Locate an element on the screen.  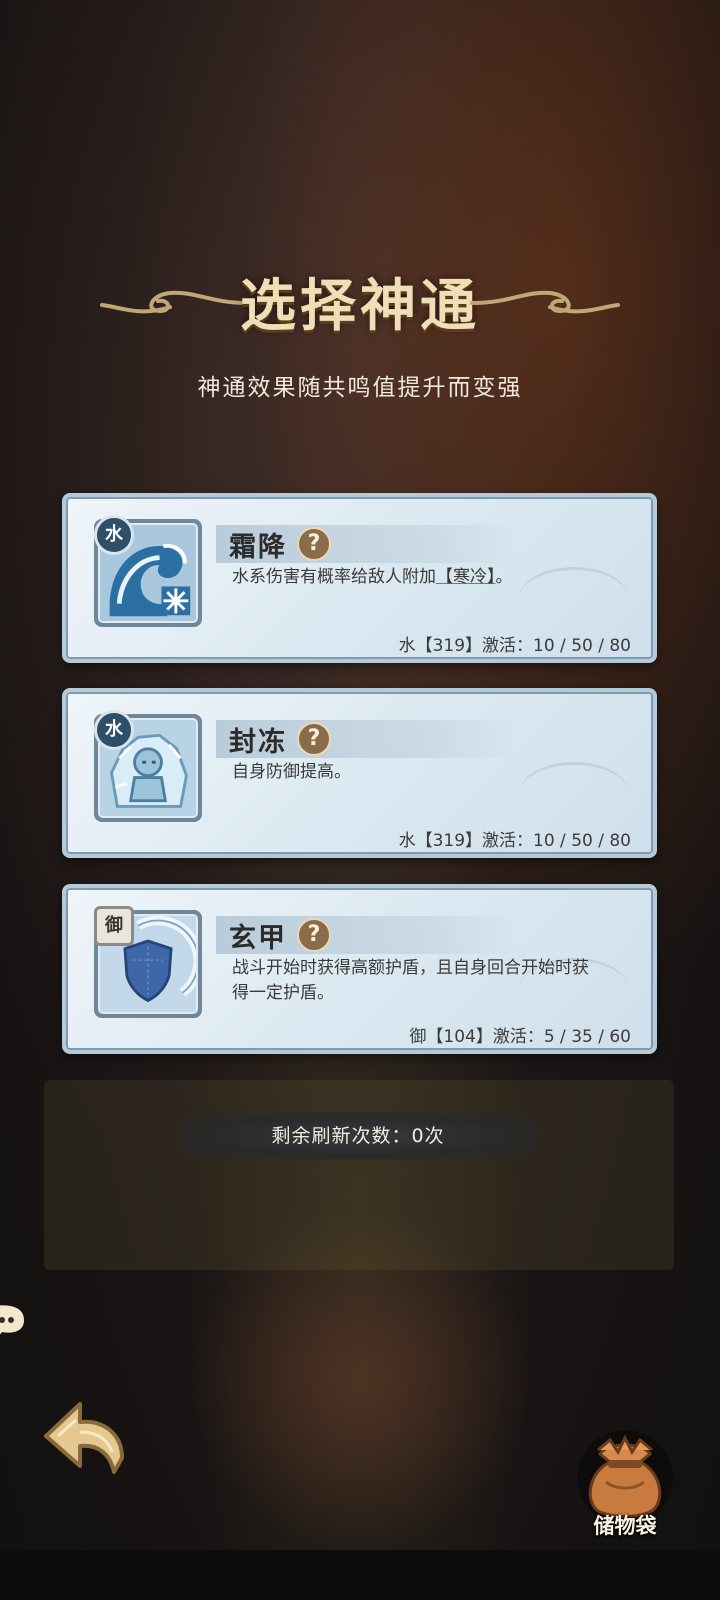
chat-bubble-icon is located at coordinates (15, 1322).